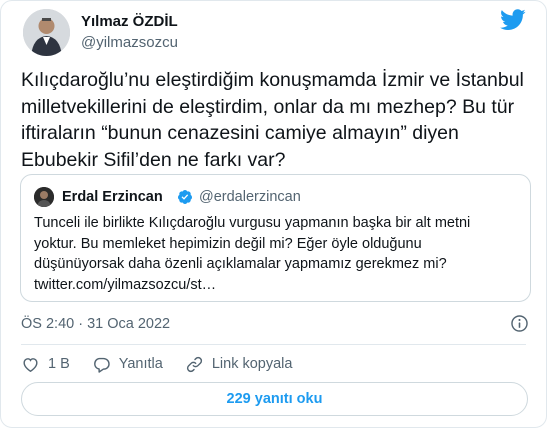  I want to click on author-name: Yılmaz ÖZDİL, so click(129, 21).